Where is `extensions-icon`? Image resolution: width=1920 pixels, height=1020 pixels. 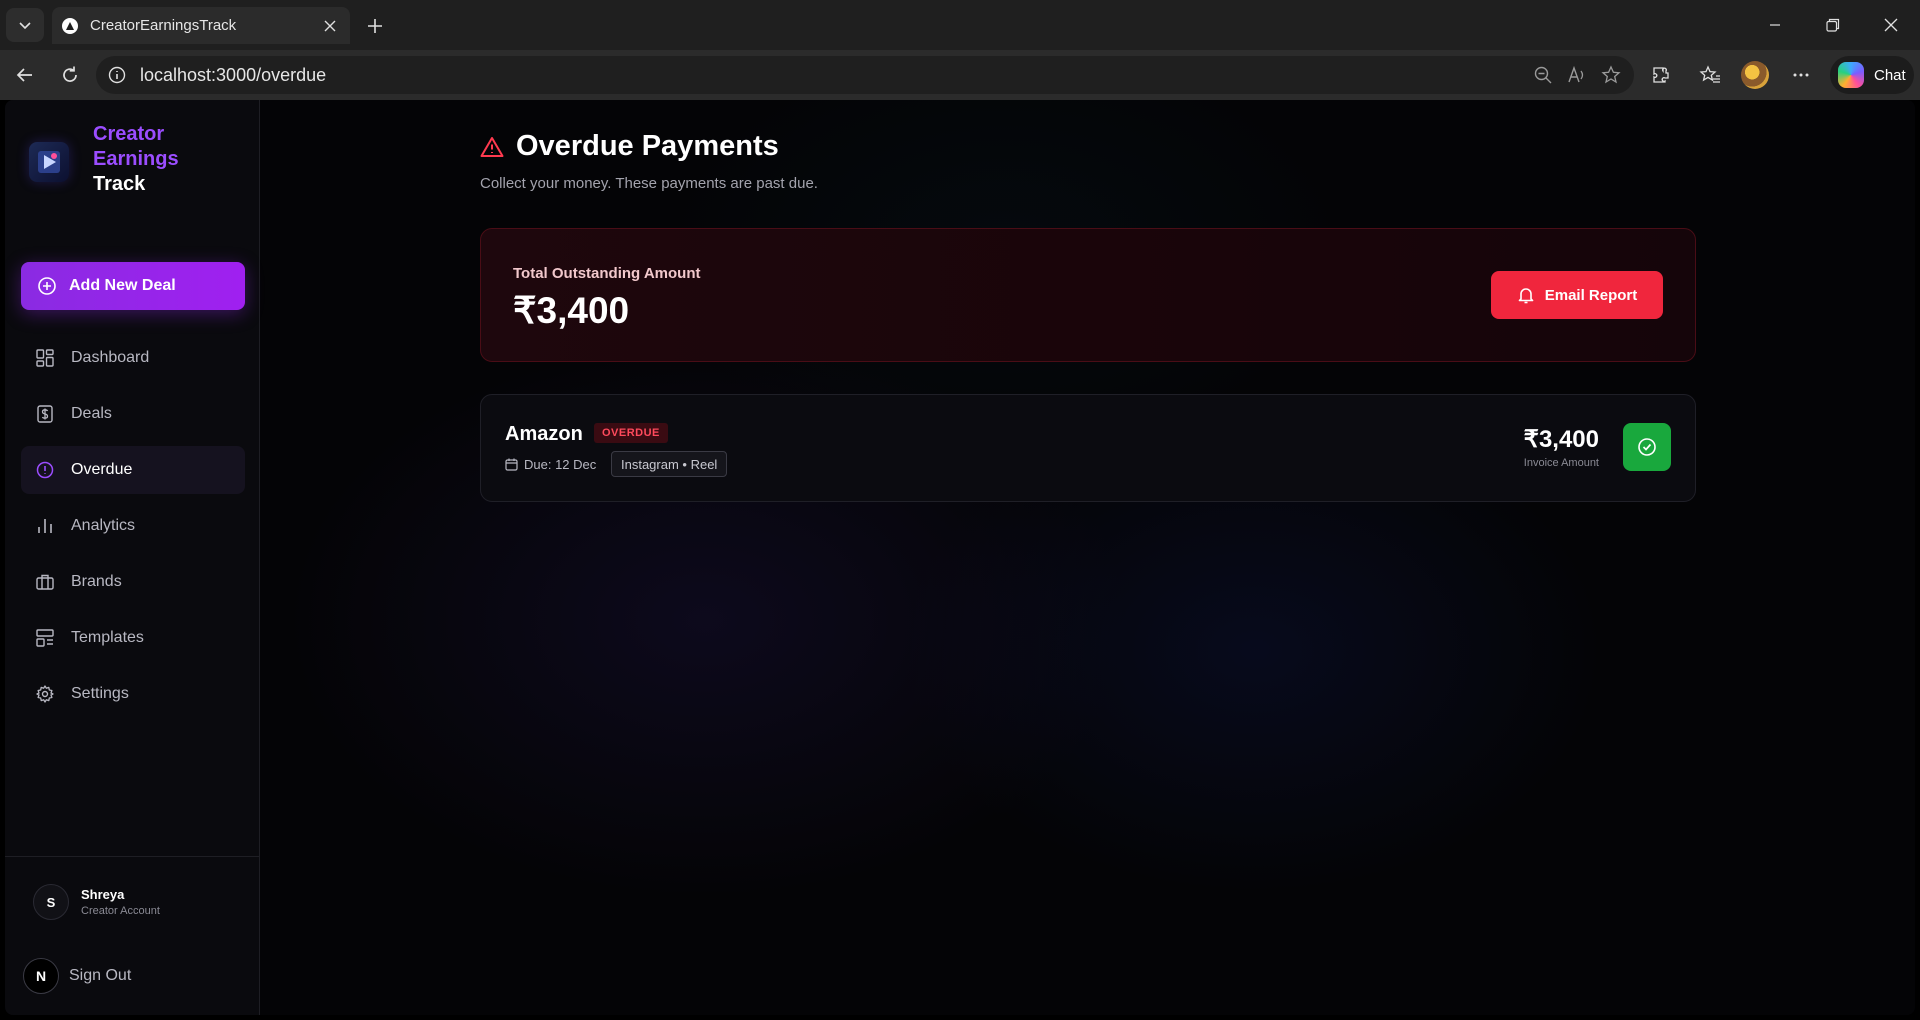
extensions-icon is located at coordinates (1661, 75).